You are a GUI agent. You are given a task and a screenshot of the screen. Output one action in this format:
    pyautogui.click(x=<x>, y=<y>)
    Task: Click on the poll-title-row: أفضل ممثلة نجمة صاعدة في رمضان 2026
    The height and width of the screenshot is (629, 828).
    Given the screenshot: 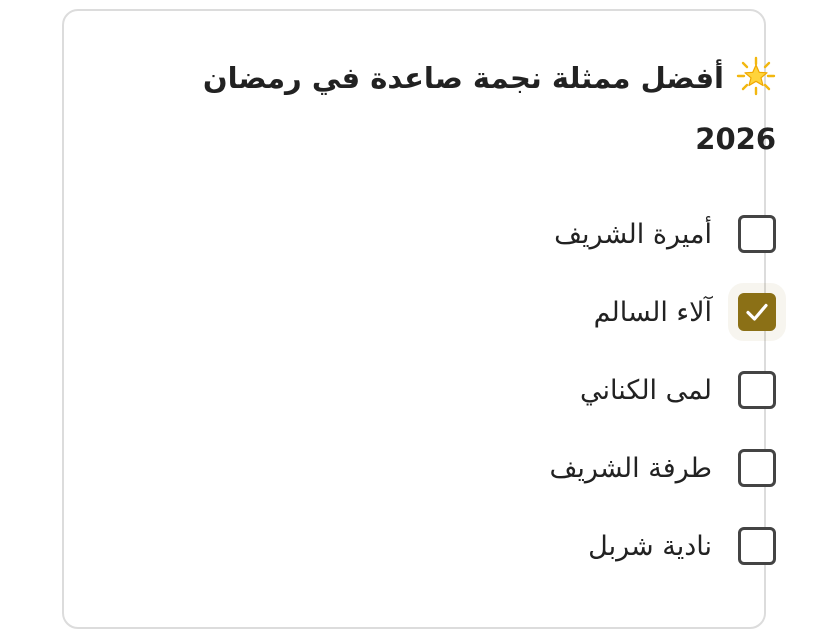 What is the action you would take?
    pyautogui.click(x=466, y=109)
    